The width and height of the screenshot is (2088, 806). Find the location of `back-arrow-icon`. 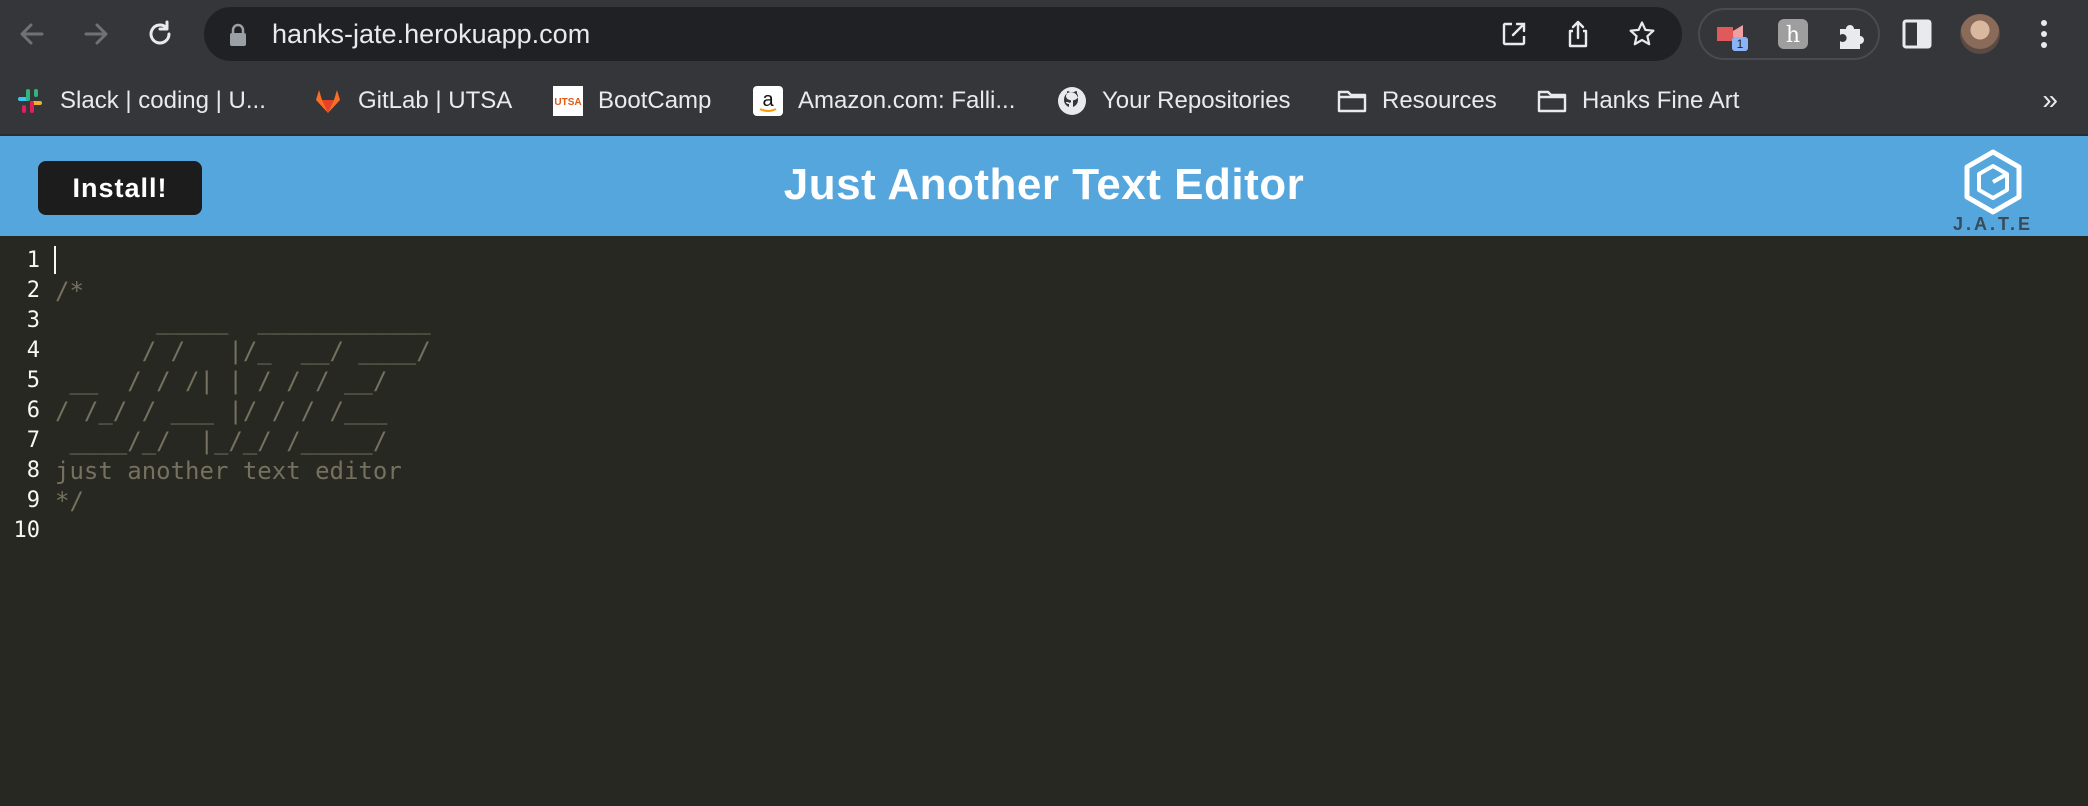

back-arrow-icon is located at coordinates (32, 34).